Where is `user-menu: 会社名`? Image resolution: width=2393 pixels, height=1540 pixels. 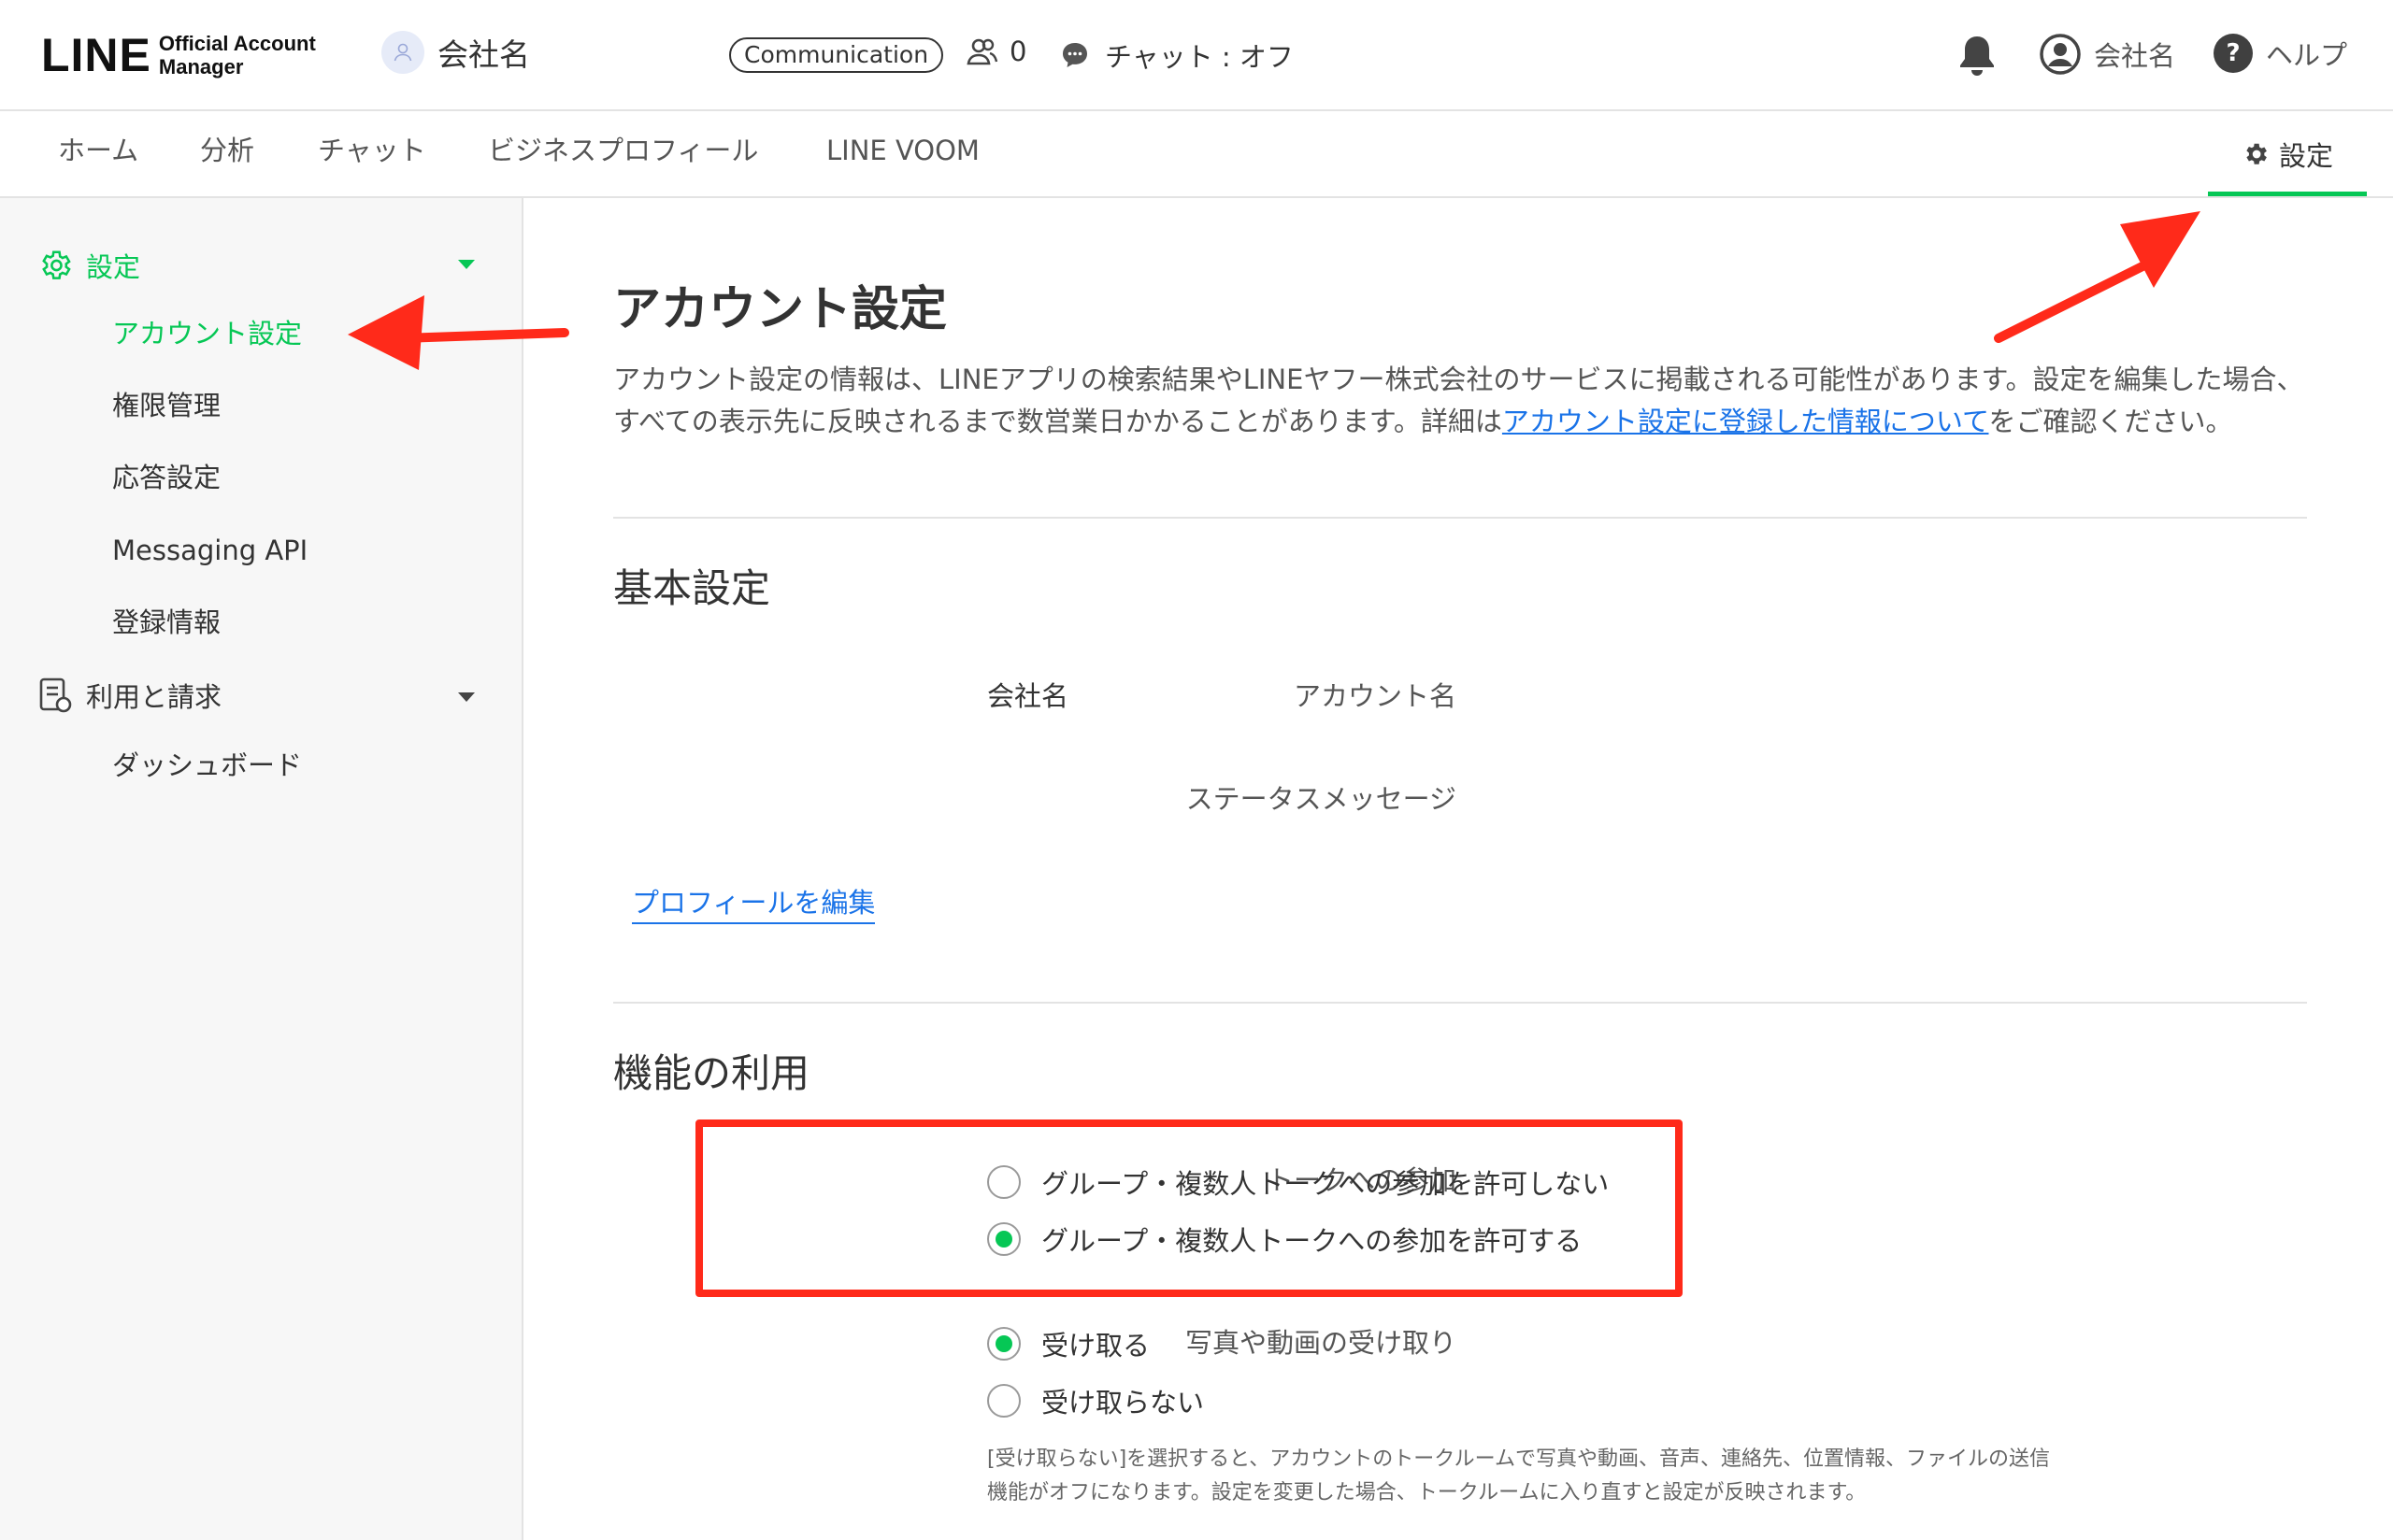
user-menu: 会社名 is located at coordinates (2107, 54).